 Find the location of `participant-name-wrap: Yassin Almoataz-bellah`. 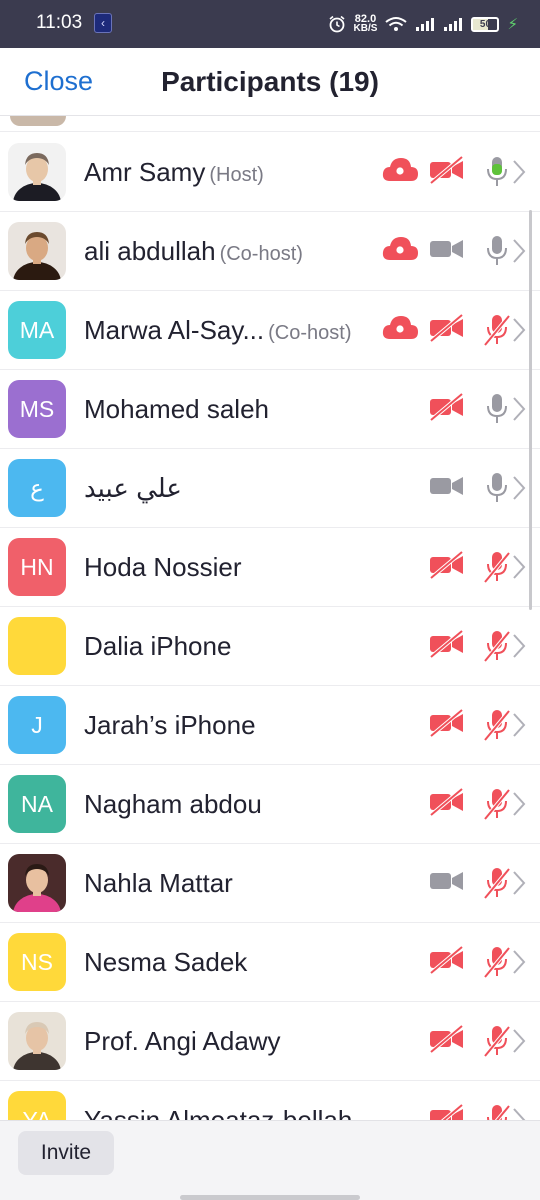

participant-name-wrap: Yassin Almoataz-bellah is located at coordinates (218, 1100).